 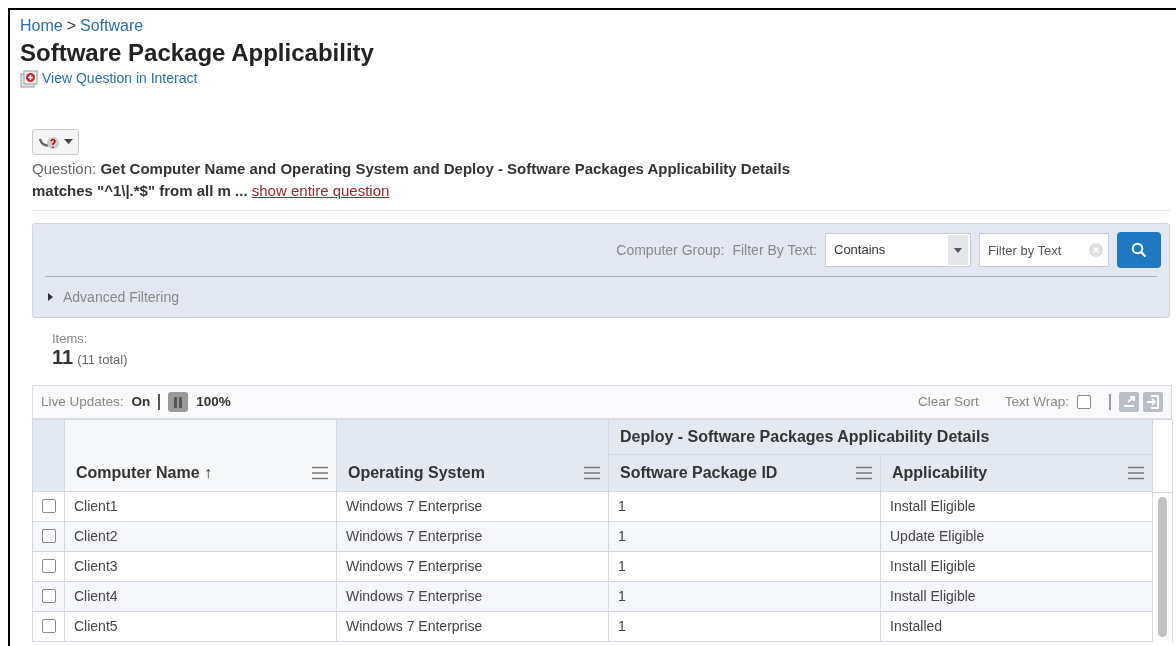 What do you see at coordinates (1044, 250) in the screenshot?
I see `filter-text-field: Filter by Text` at bounding box center [1044, 250].